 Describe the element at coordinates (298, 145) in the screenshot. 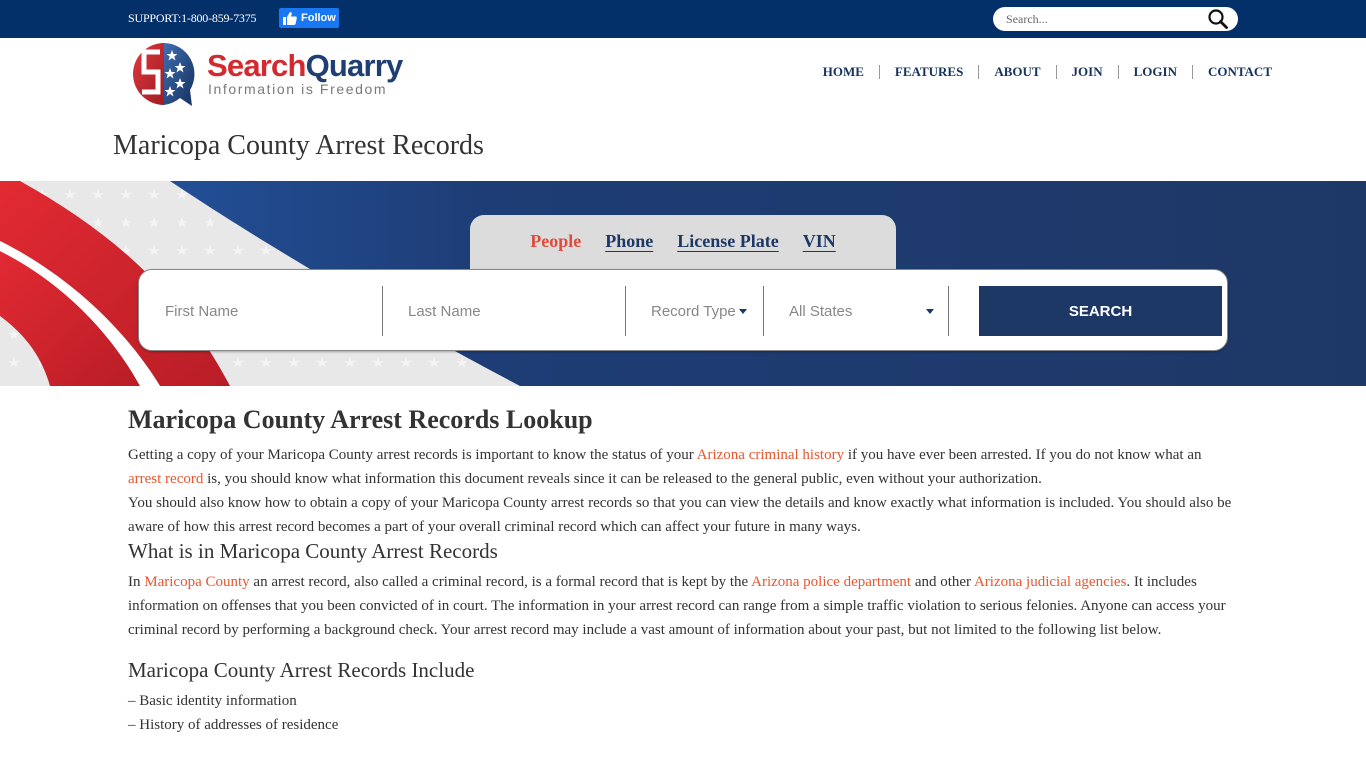

I see `page-title: Maricopa County Arrest Records` at that location.